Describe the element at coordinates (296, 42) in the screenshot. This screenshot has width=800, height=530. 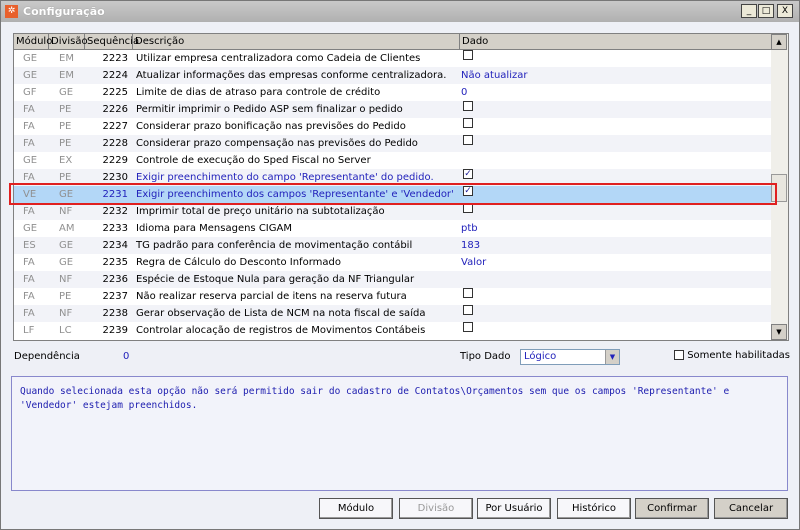
I see `col-descricao: Descrição` at that location.